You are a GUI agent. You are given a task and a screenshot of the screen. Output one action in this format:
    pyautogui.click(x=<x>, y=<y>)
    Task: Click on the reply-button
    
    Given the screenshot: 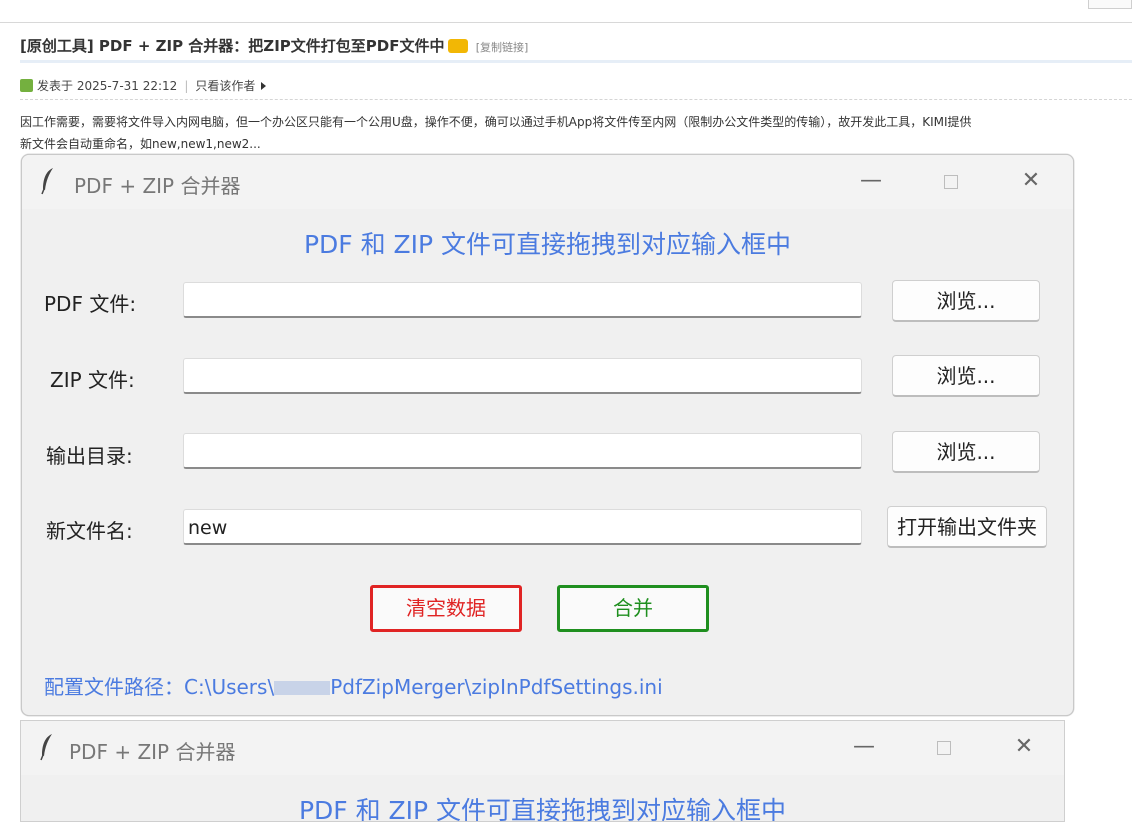 What is the action you would take?
    pyautogui.click(x=1110, y=4)
    